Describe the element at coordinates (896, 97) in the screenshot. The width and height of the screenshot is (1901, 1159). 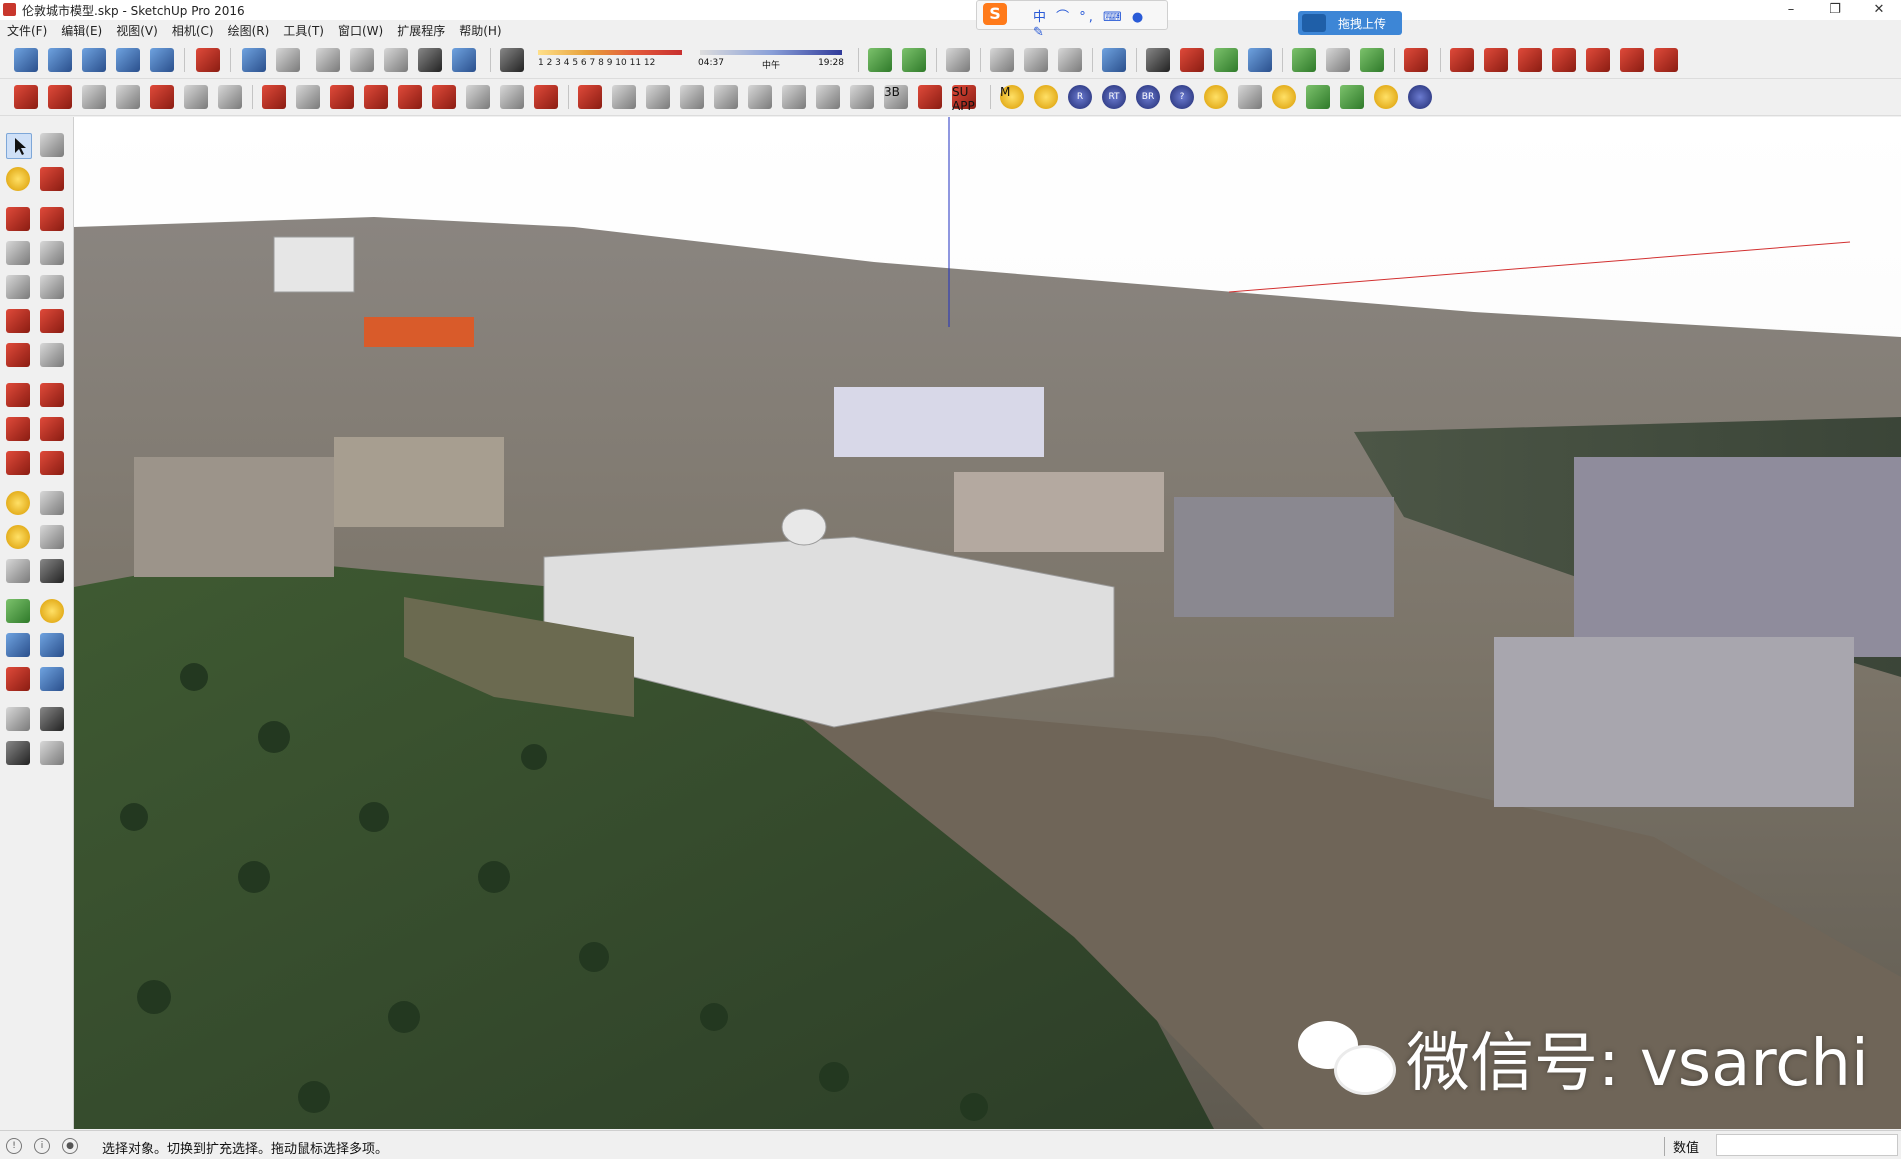
I see `3b-icon: 3B` at that location.